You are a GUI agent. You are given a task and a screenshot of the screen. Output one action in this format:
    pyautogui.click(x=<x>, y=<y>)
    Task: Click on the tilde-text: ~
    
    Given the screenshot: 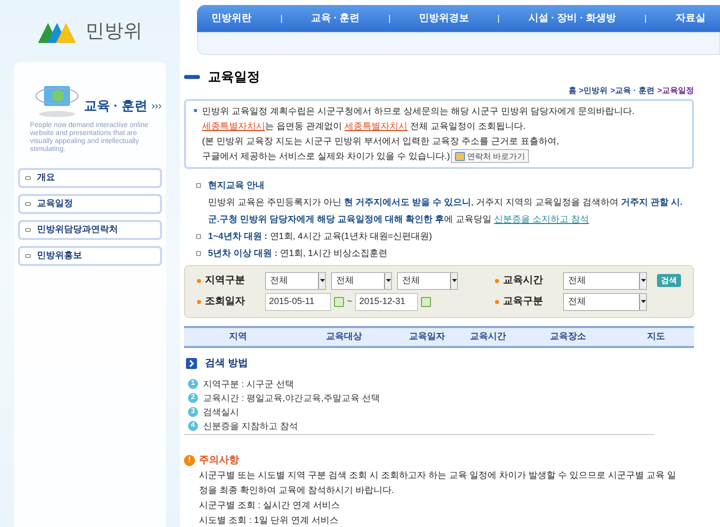 What is the action you would take?
    pyautogui.click(x=349, y=301)
    